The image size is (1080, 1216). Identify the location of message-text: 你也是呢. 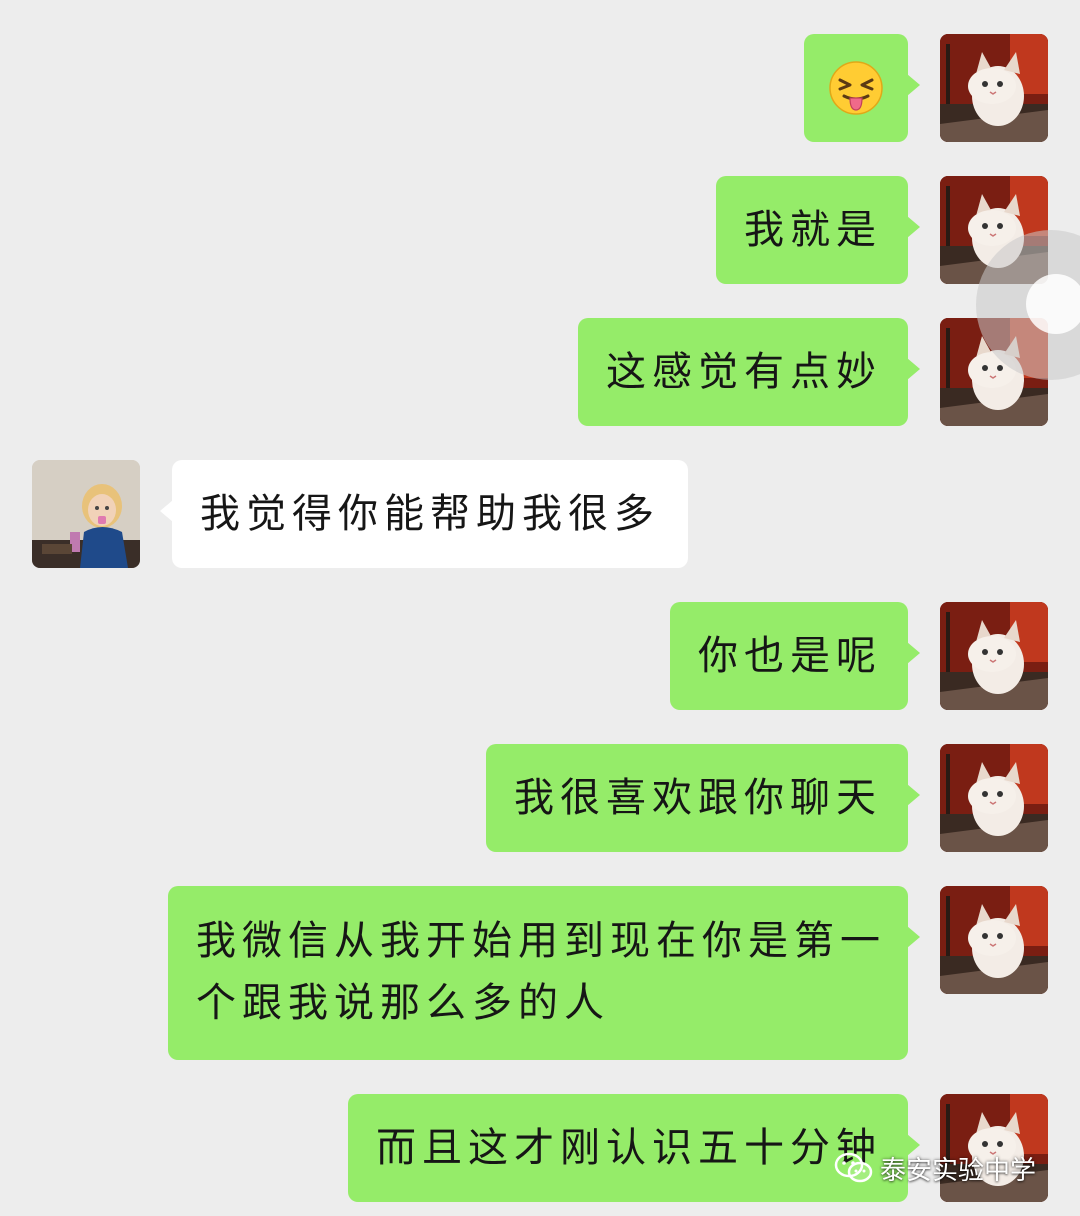
(790, 656).